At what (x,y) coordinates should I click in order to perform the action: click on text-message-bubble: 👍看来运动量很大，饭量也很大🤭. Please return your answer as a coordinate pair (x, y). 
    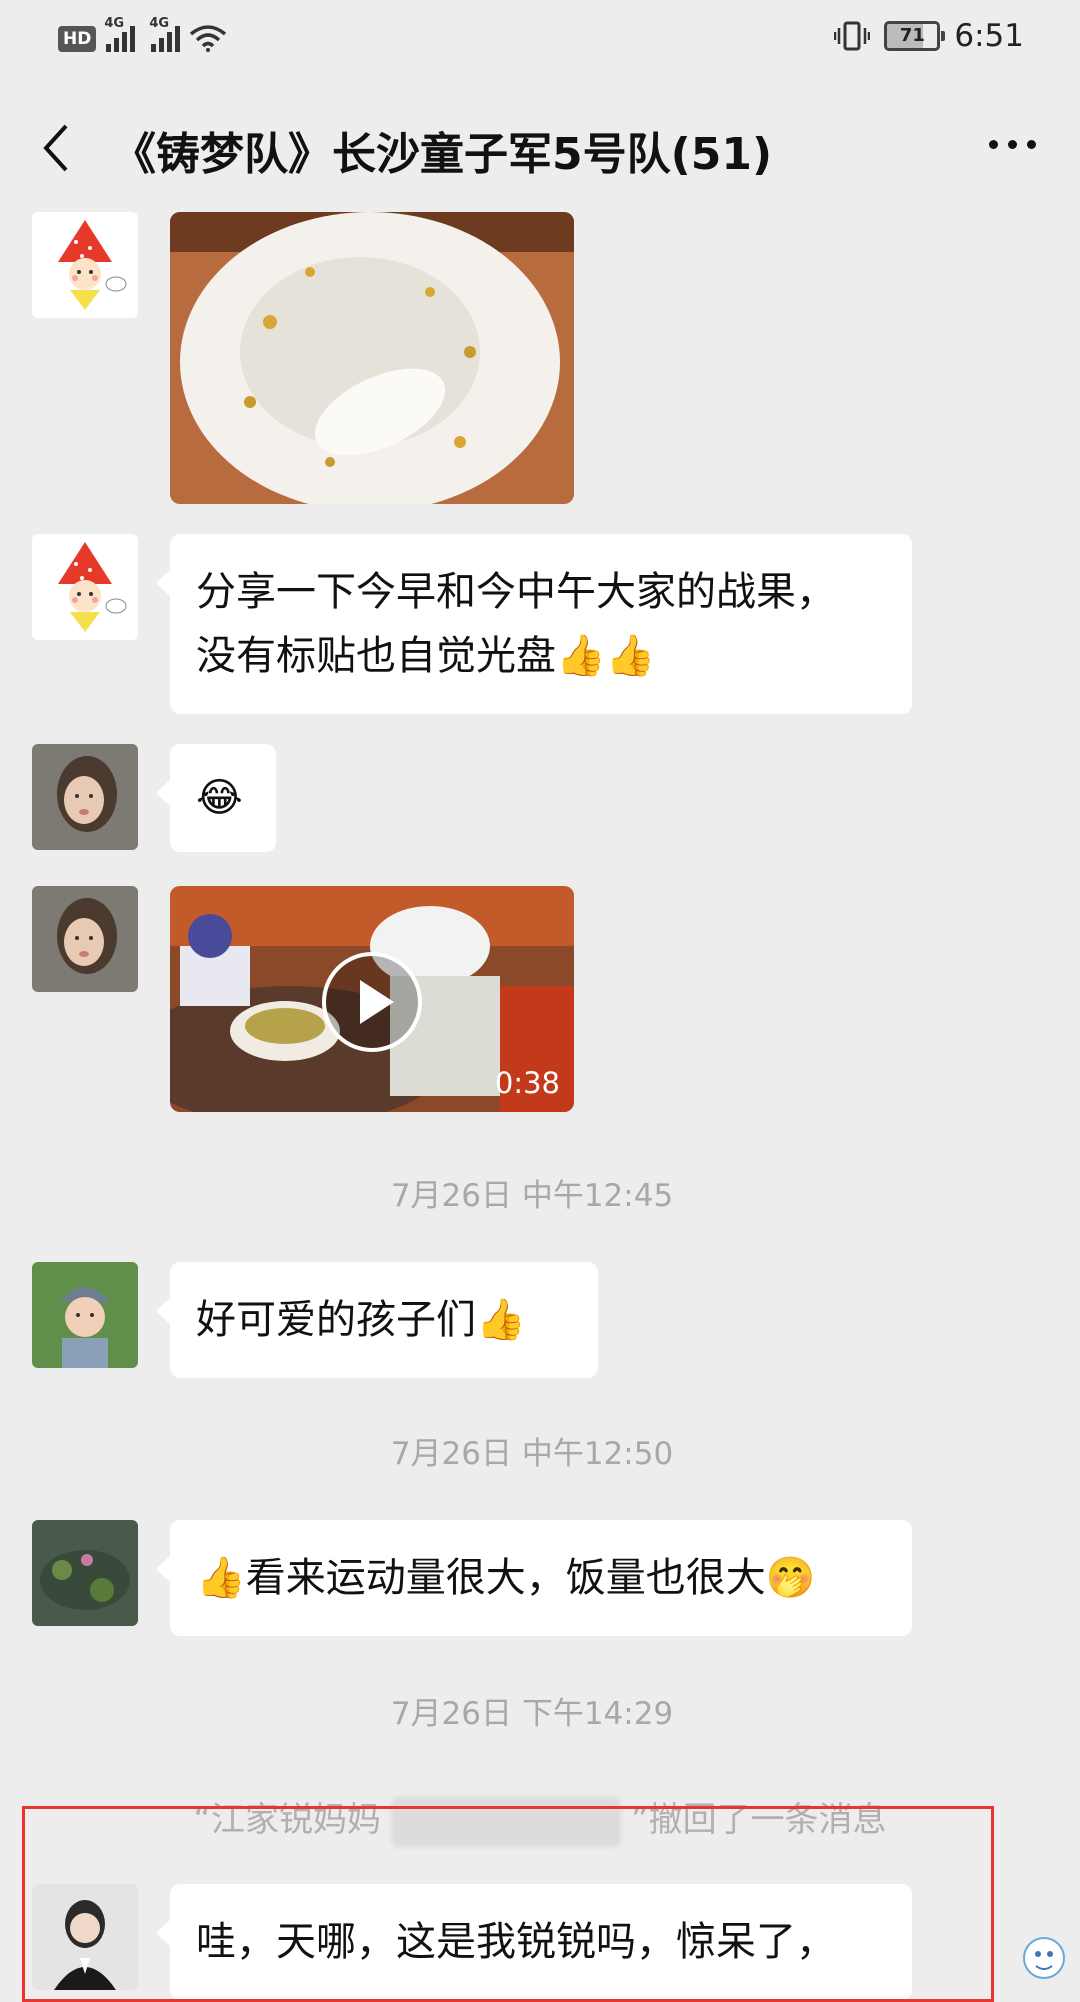
    Looking at the image, I should click on (534, 1578).